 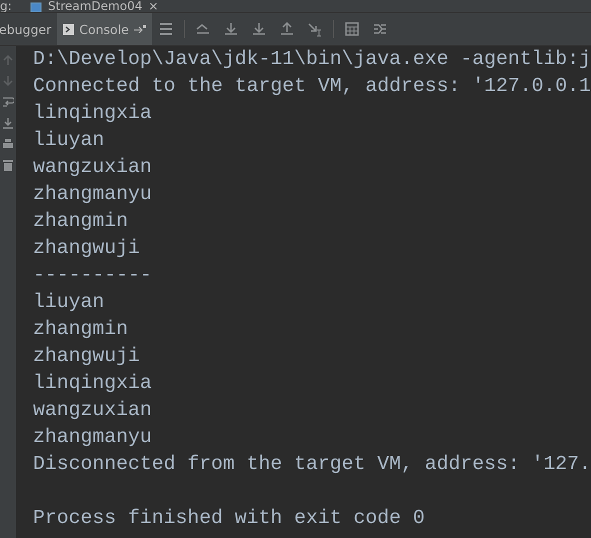 What do you see at coordinates (312, 59) in the screenshot?
I see `console-line: D:\Develop\Java\jdk-11\bin\java.exe -agentlib:j` at bounding box center [312, 59].